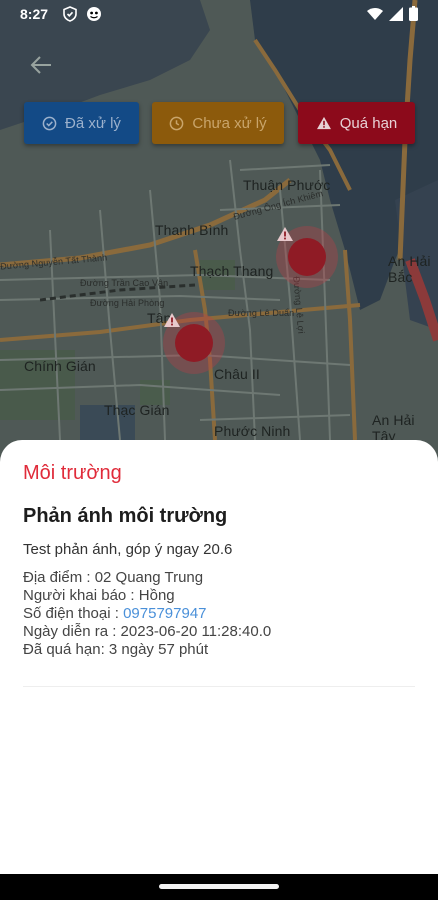 The width and height of the screenshot is (438, 900). What do you see at coordinates (232, 271) in the screenshot?
I see `map-label-thach-thang: Thạch Thang` at bounding box center [232, 271].